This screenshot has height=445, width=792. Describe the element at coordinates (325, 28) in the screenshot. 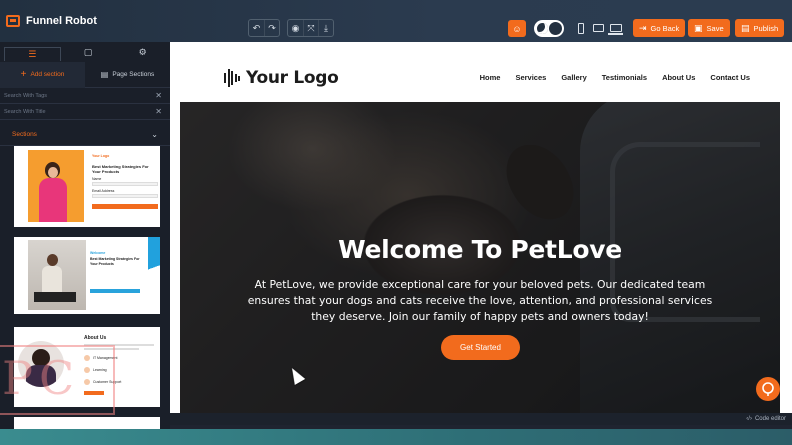

I see `download-icon: ⤓` at that location.